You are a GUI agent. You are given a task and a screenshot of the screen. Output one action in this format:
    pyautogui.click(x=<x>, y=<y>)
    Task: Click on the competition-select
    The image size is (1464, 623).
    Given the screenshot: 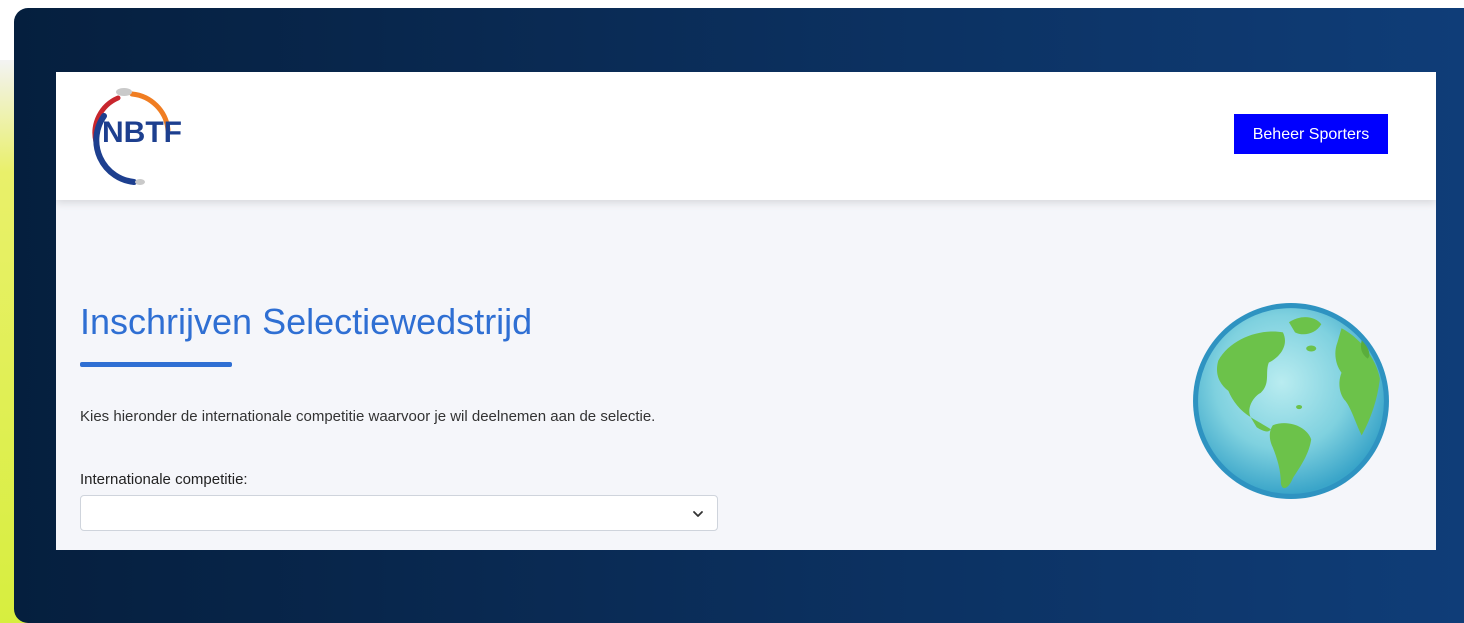 What is the action you would take?
    pyautogui.click(x=399, y=513)
    